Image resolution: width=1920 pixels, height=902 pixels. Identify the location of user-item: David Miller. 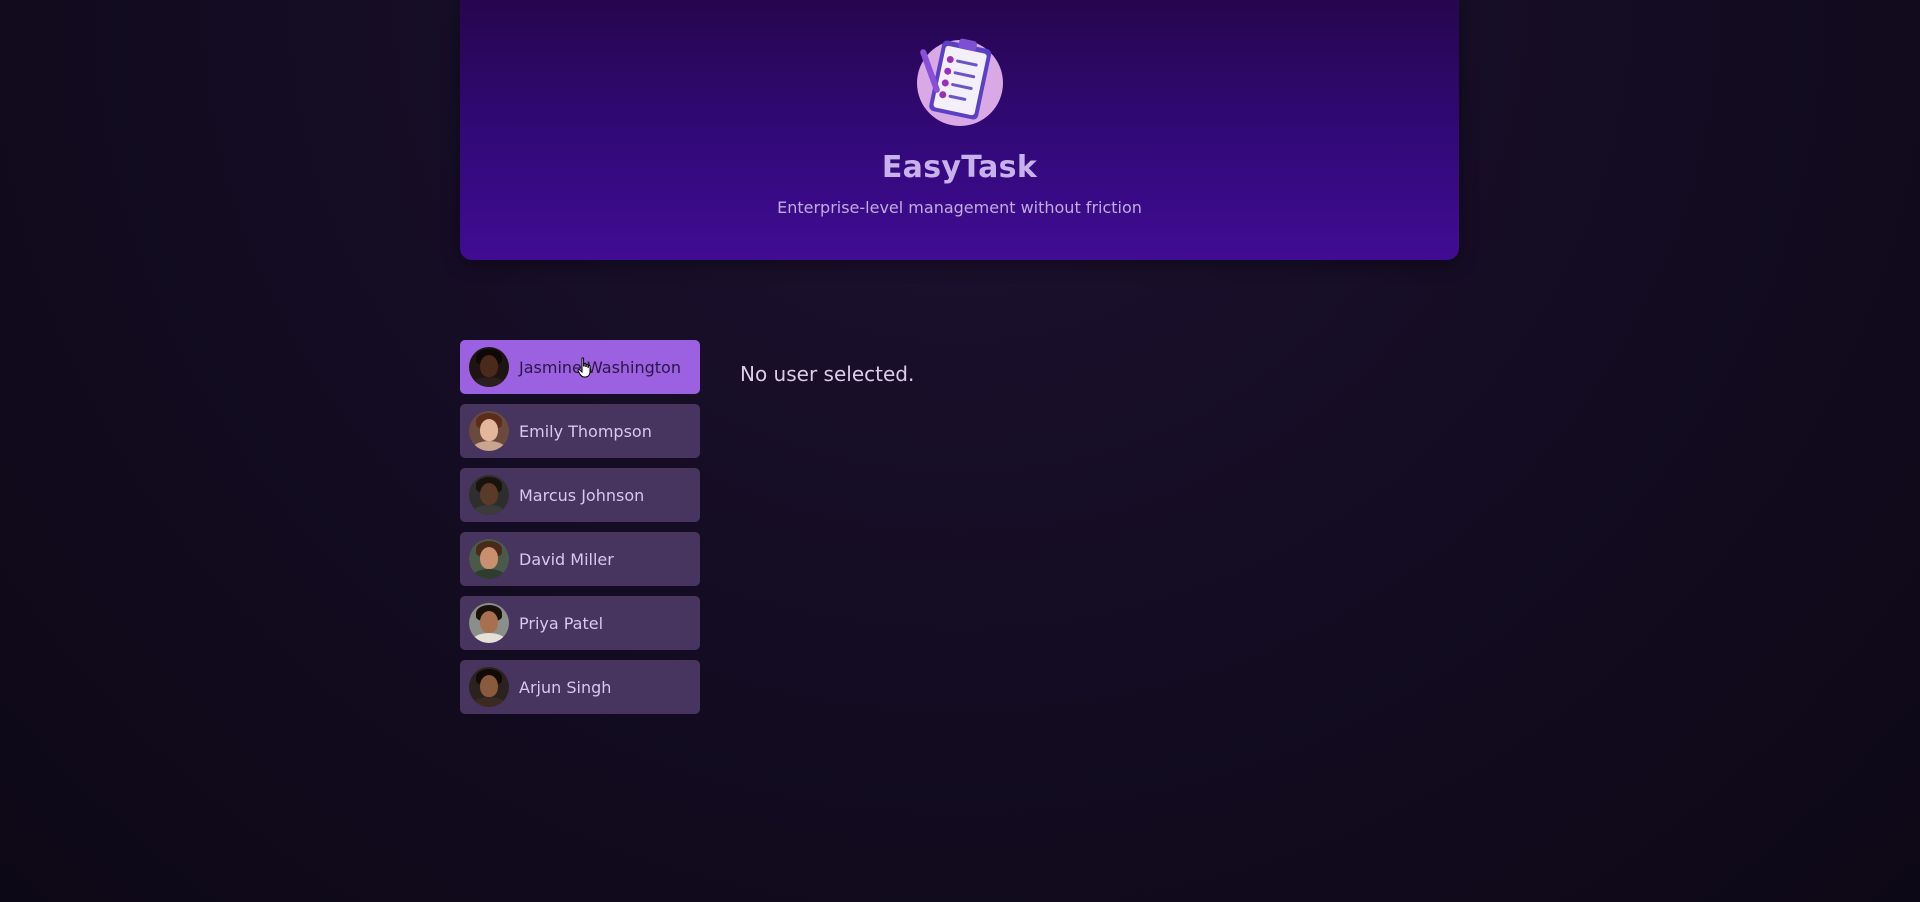
(580, 559).